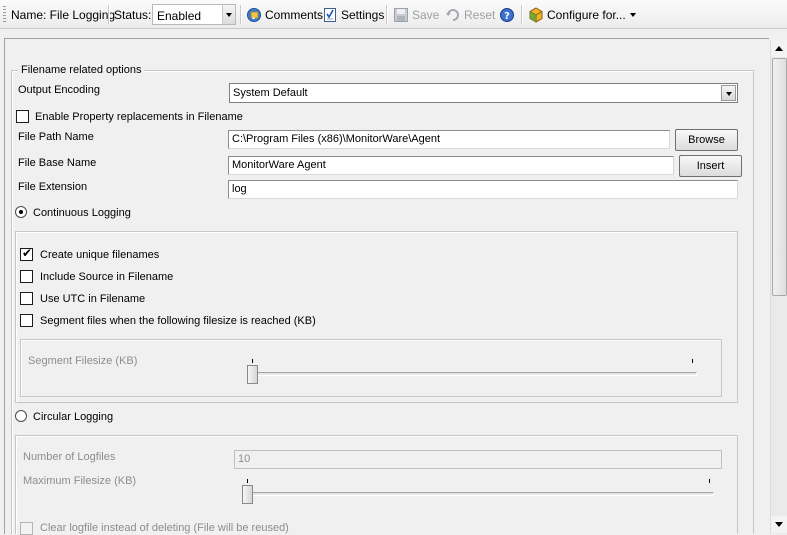 This screenshot has height=535, width=787. Describe the element at coordinates (706, 140) in the screenshot. I see `browse-button: Browse` at that location.